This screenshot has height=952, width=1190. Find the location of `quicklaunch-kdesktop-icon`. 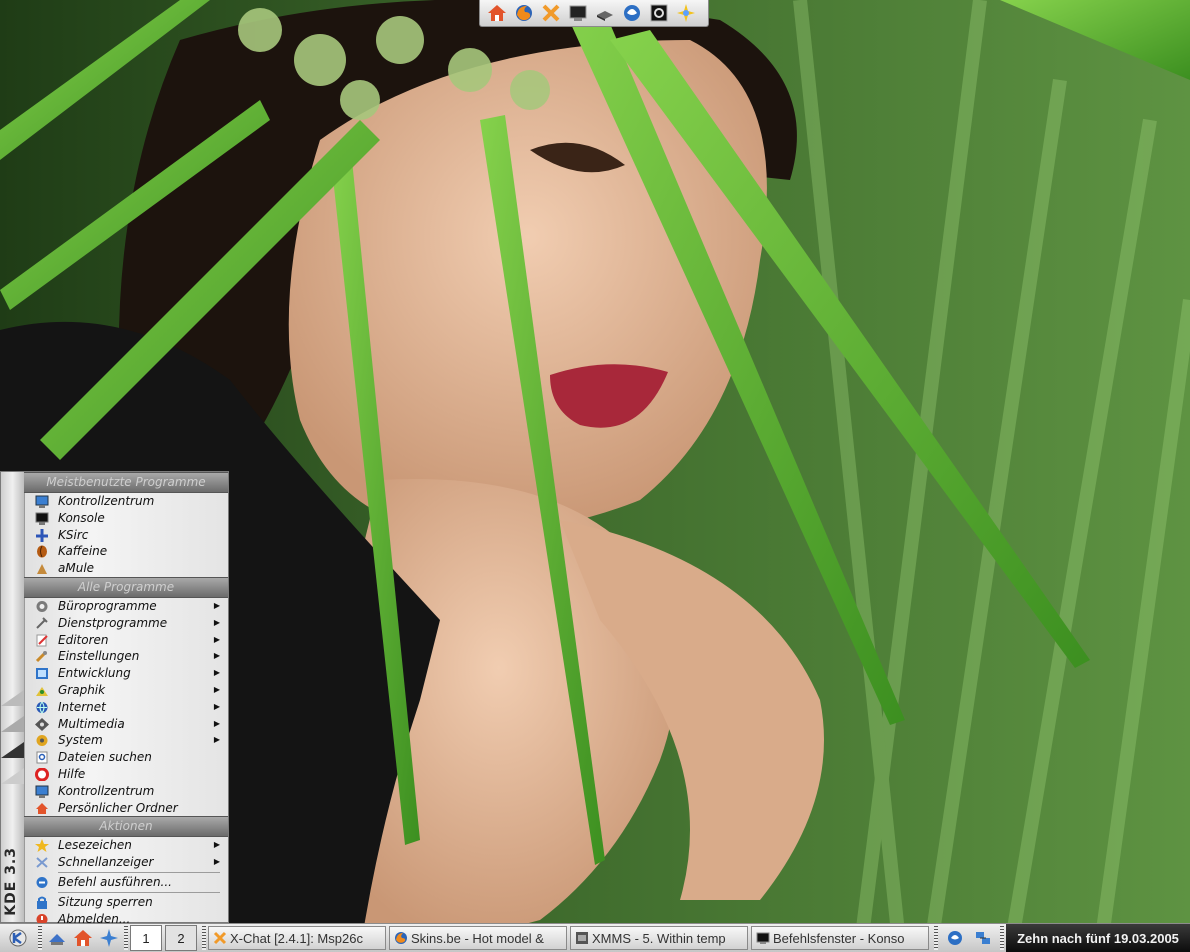

quicklaunch-kdesktop-icon is located at coordinates (109, 938).